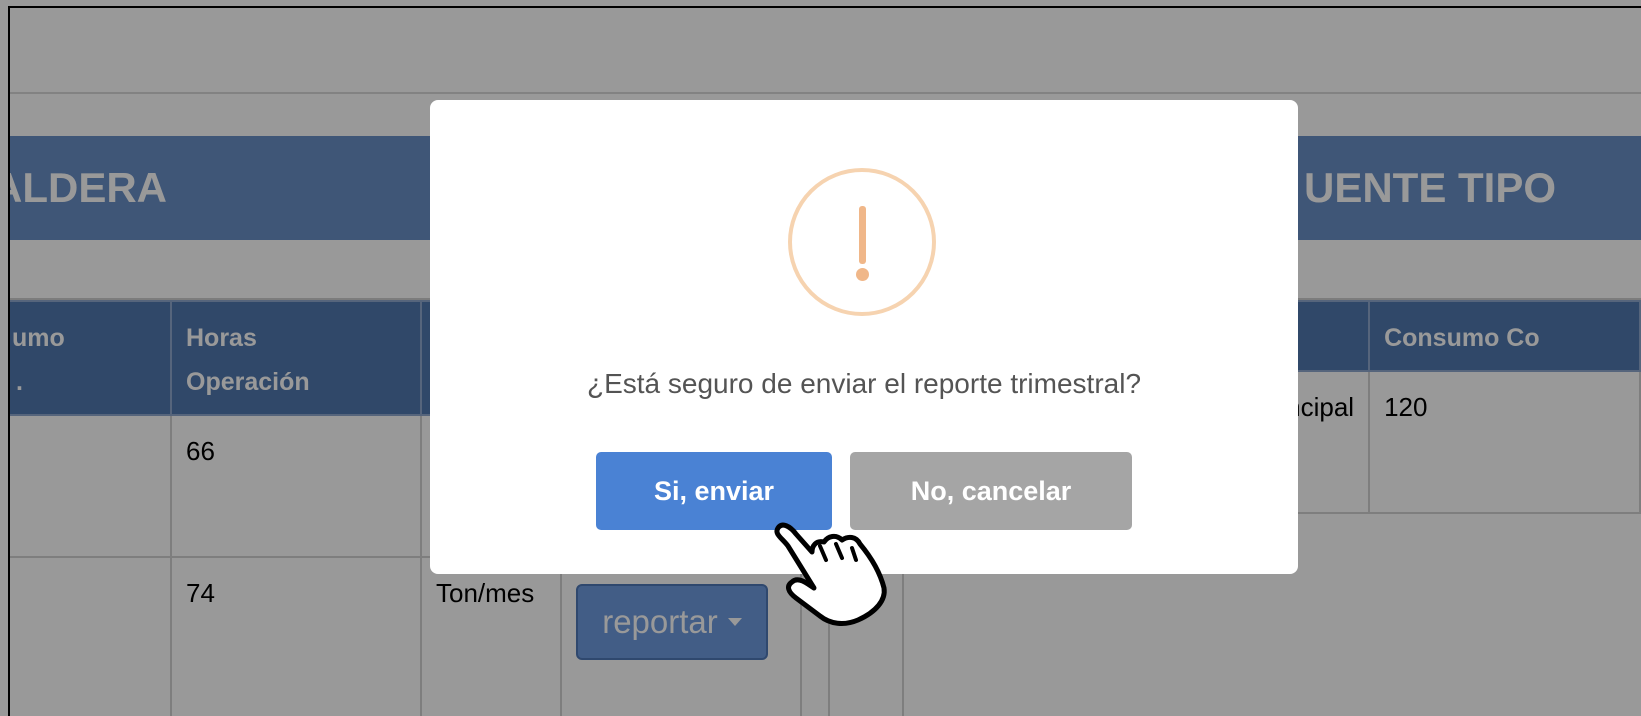  What do you see at coordinates (862, 274) in the screenshot?
I see `exclamation-dot` at bounding box center [862, 274].